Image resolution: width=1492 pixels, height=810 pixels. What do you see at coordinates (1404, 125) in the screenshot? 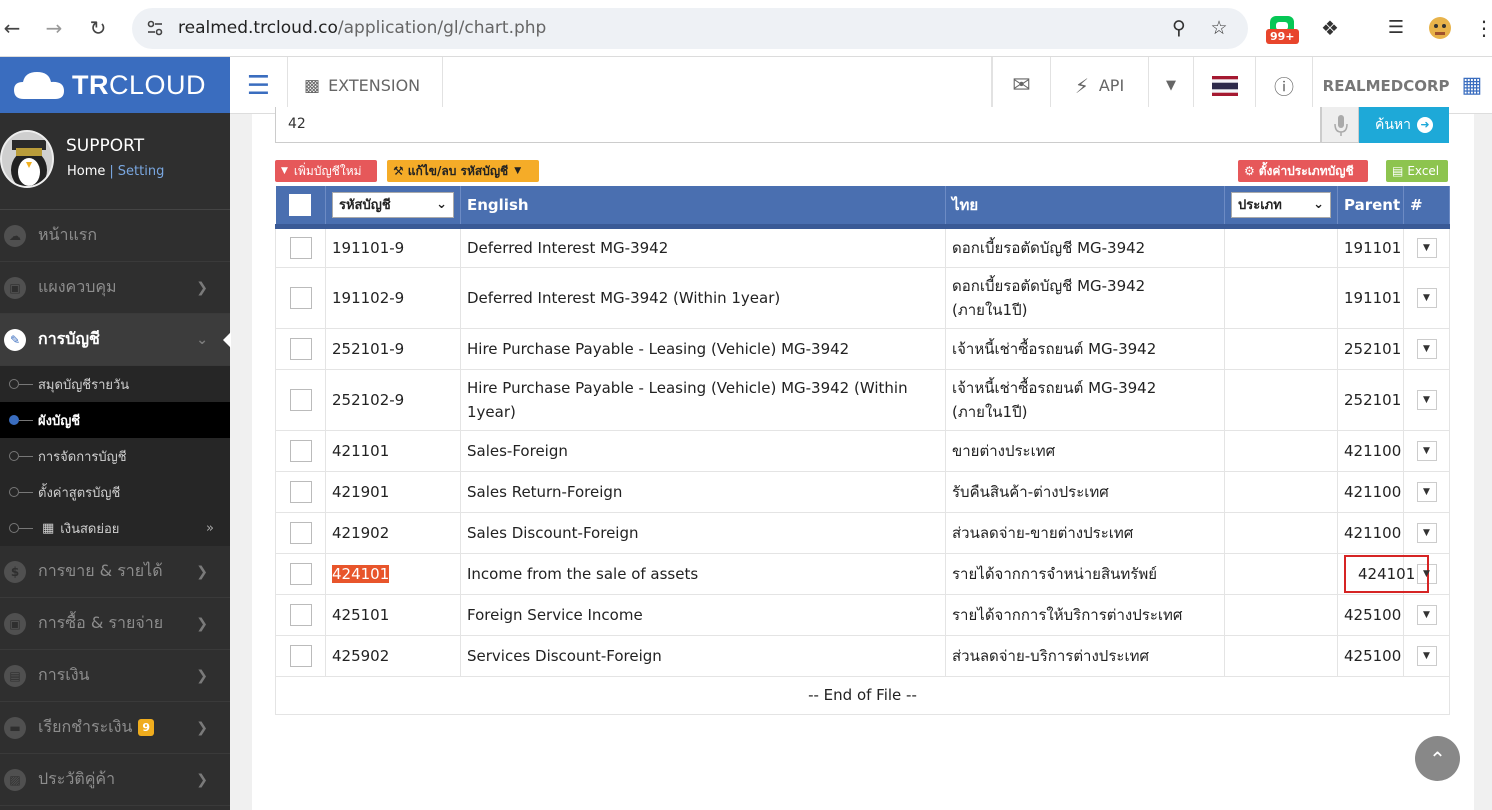
I see `search-button: ค้นหา ➜` at bounding box center [1404, 125].